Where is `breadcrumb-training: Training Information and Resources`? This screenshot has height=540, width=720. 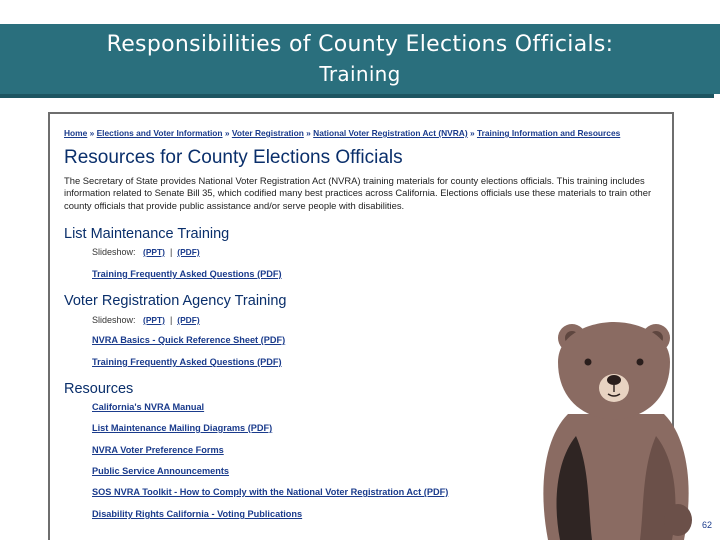
breadcrumb-training: Training Information and Resources is located at coordinates (548, 133).